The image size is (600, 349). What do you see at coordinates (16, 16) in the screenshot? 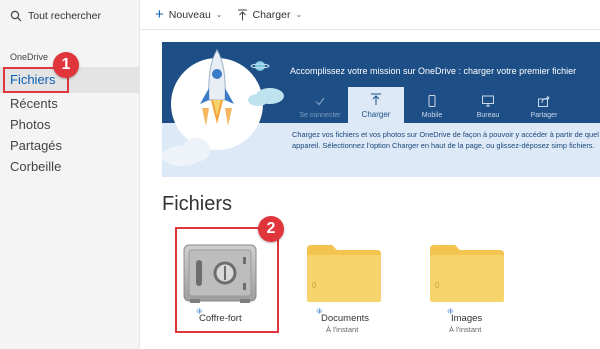
I see `search-icon` at bounding box center [16, 16].